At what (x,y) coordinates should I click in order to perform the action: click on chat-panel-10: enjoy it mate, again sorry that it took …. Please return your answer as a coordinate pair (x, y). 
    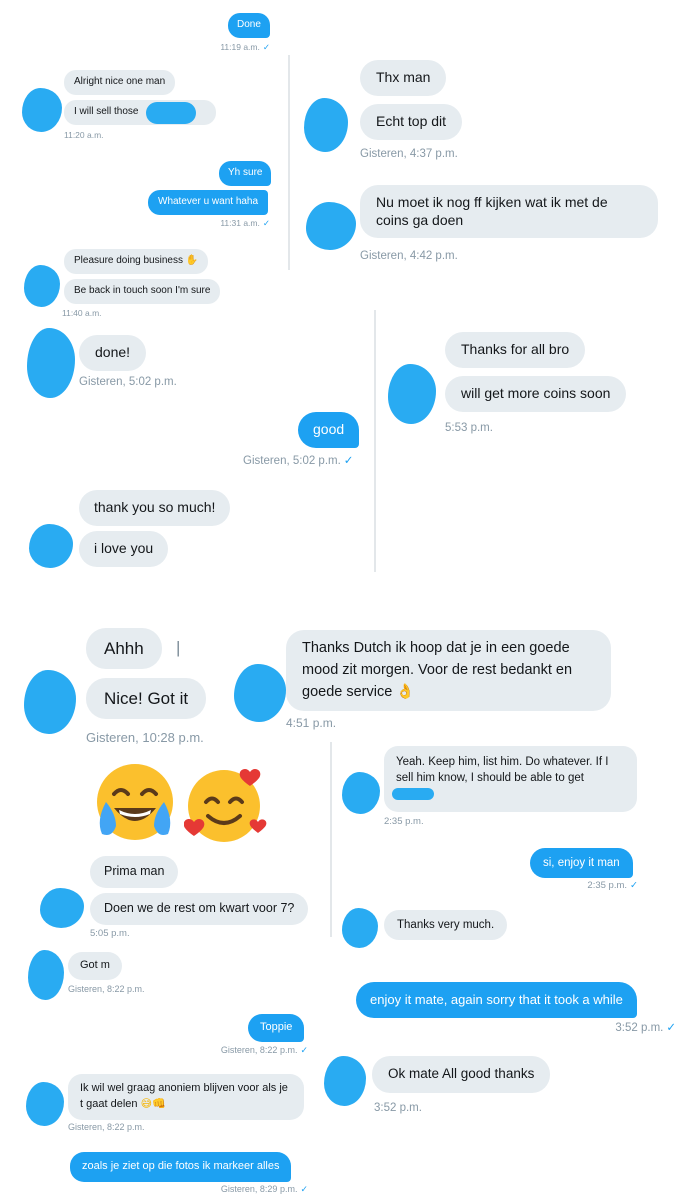
    Looking at the image, I should click on (517, 1009).